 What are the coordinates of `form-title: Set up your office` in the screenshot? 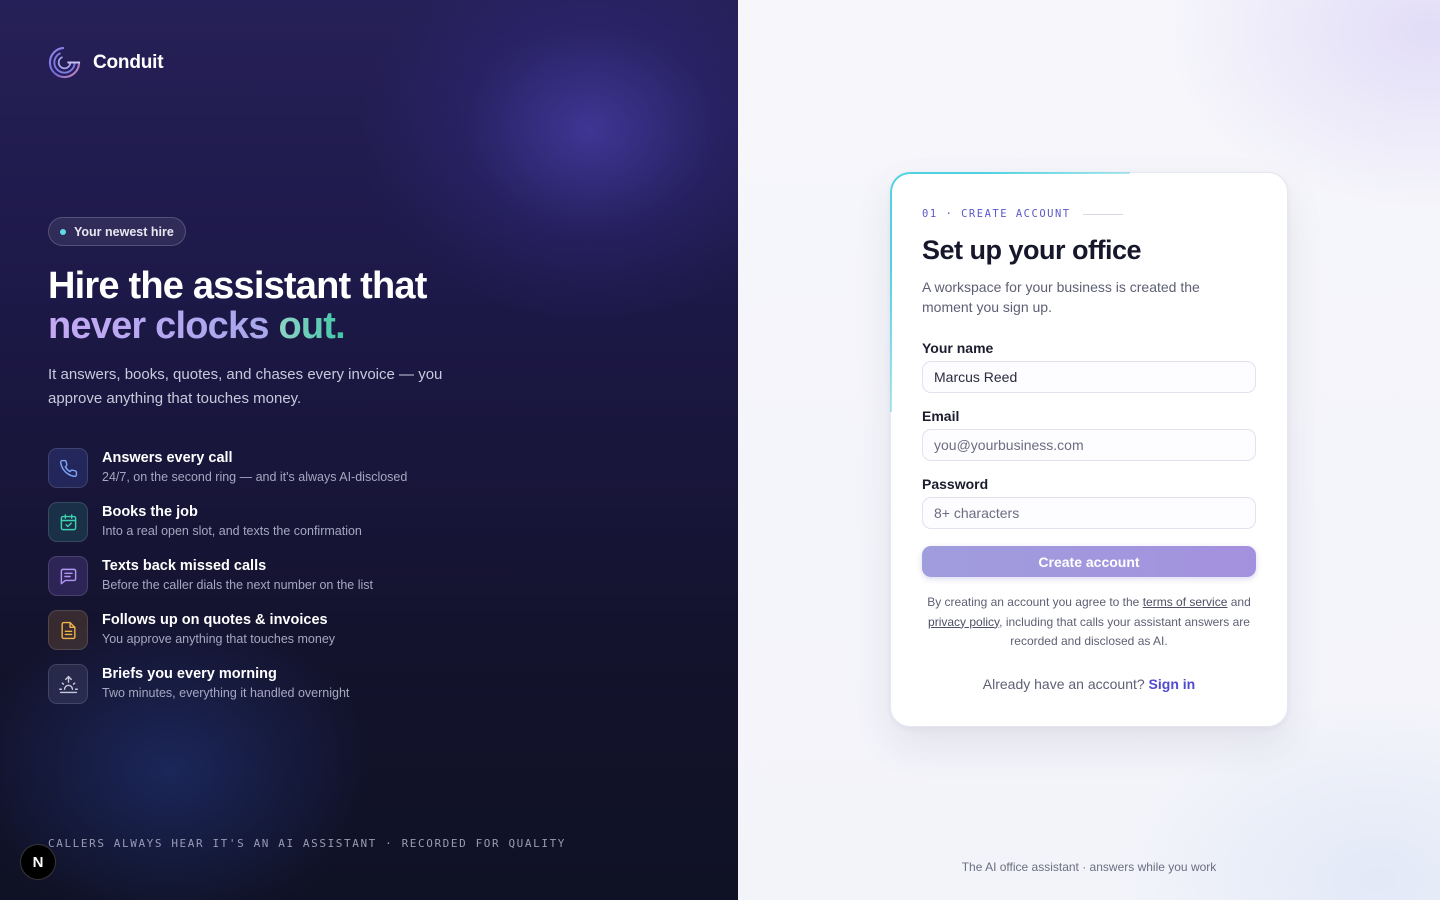 It's located at (1032, 250).